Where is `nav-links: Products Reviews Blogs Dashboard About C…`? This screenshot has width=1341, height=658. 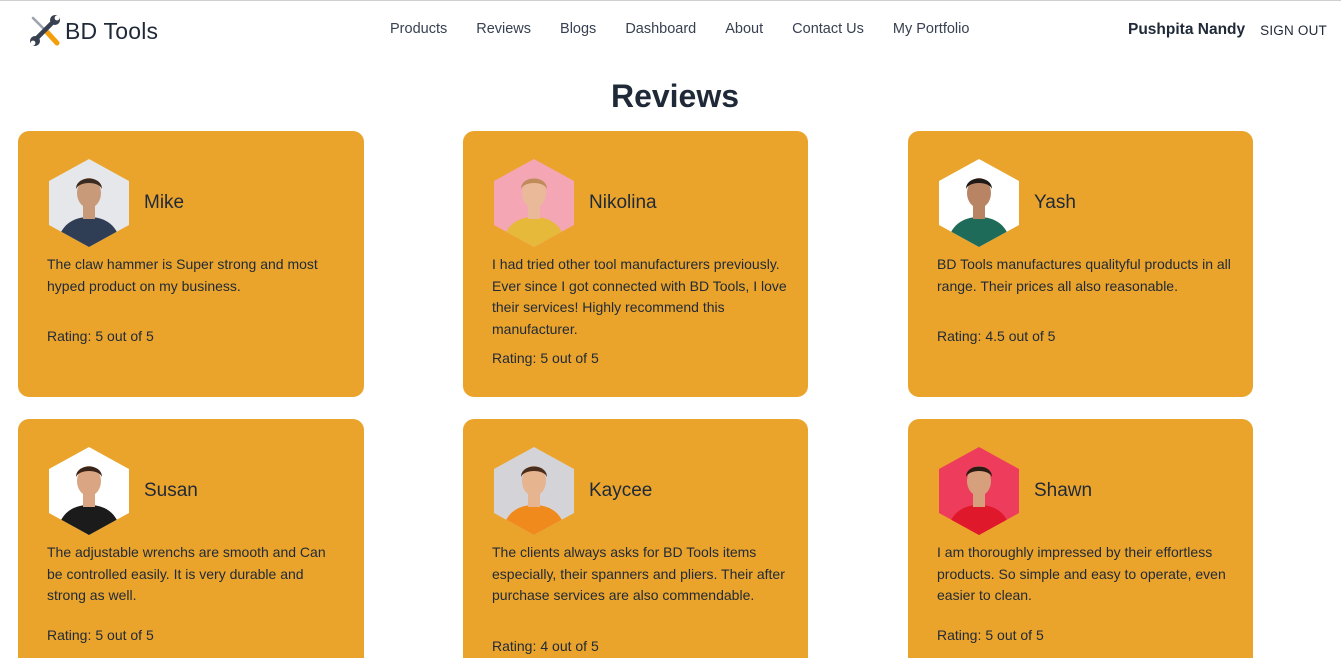 nav-links: Products Reviews Blogs Dashboard About C… is located at coordinates (694, 29).